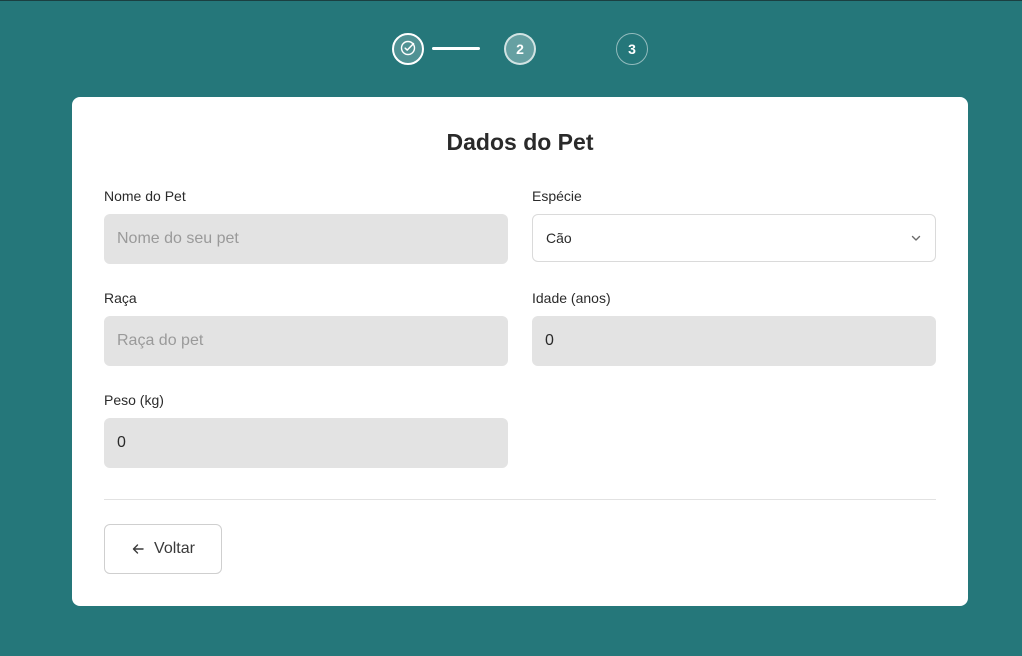  I want to click on species-select: Cão, so click(734, 238).